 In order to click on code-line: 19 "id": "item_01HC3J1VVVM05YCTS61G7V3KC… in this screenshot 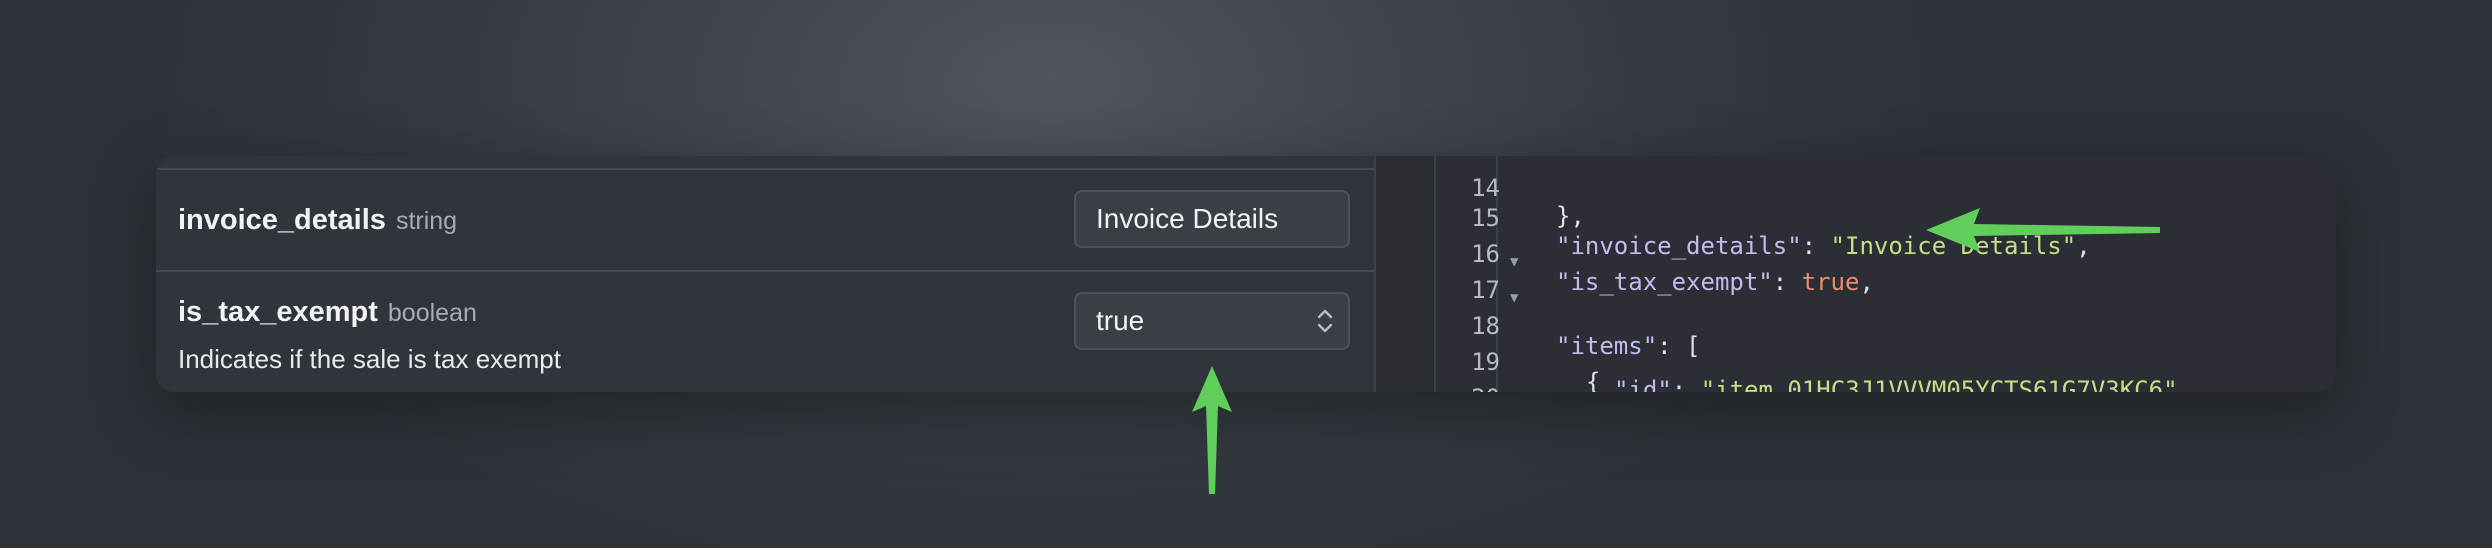, I will do `click(1814, 356)`.